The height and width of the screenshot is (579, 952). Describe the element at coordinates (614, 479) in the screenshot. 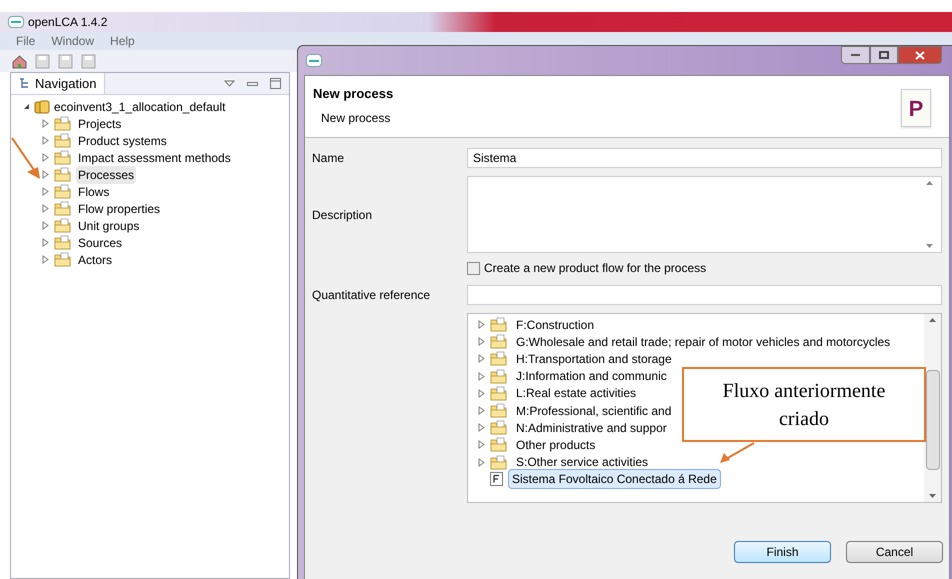

I see `tree-item: Sistema Fovoltaico Conectado á Rede` at that location.